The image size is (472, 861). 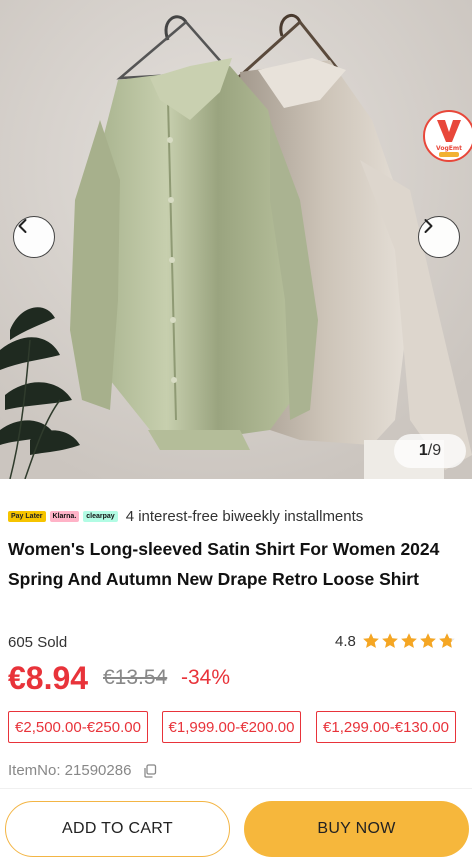 What do you see at coordinates (34, 237) in the screenshot?
I see `previous-image-button` at bounding box center [34, 237].